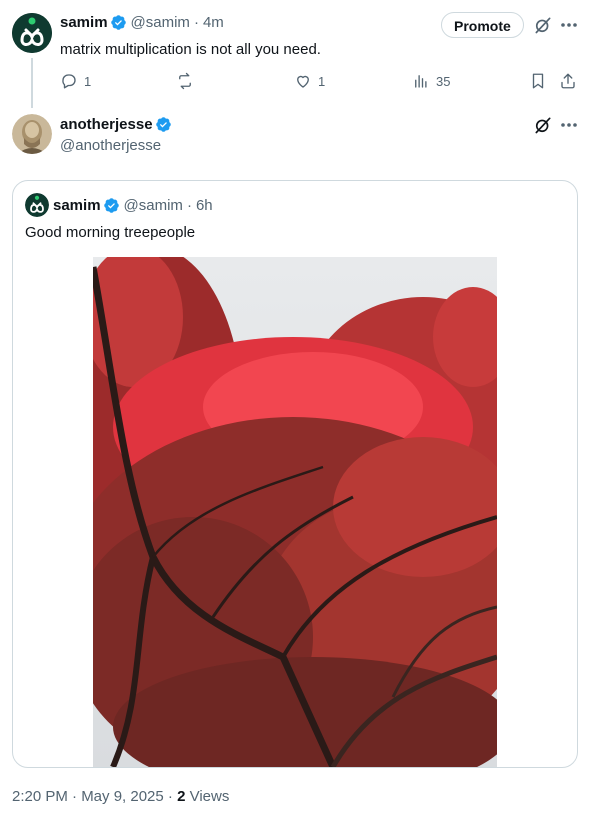 The height and width of the screenshot is (816, 590). I want to click on display-name: samim, so click(84, 22).